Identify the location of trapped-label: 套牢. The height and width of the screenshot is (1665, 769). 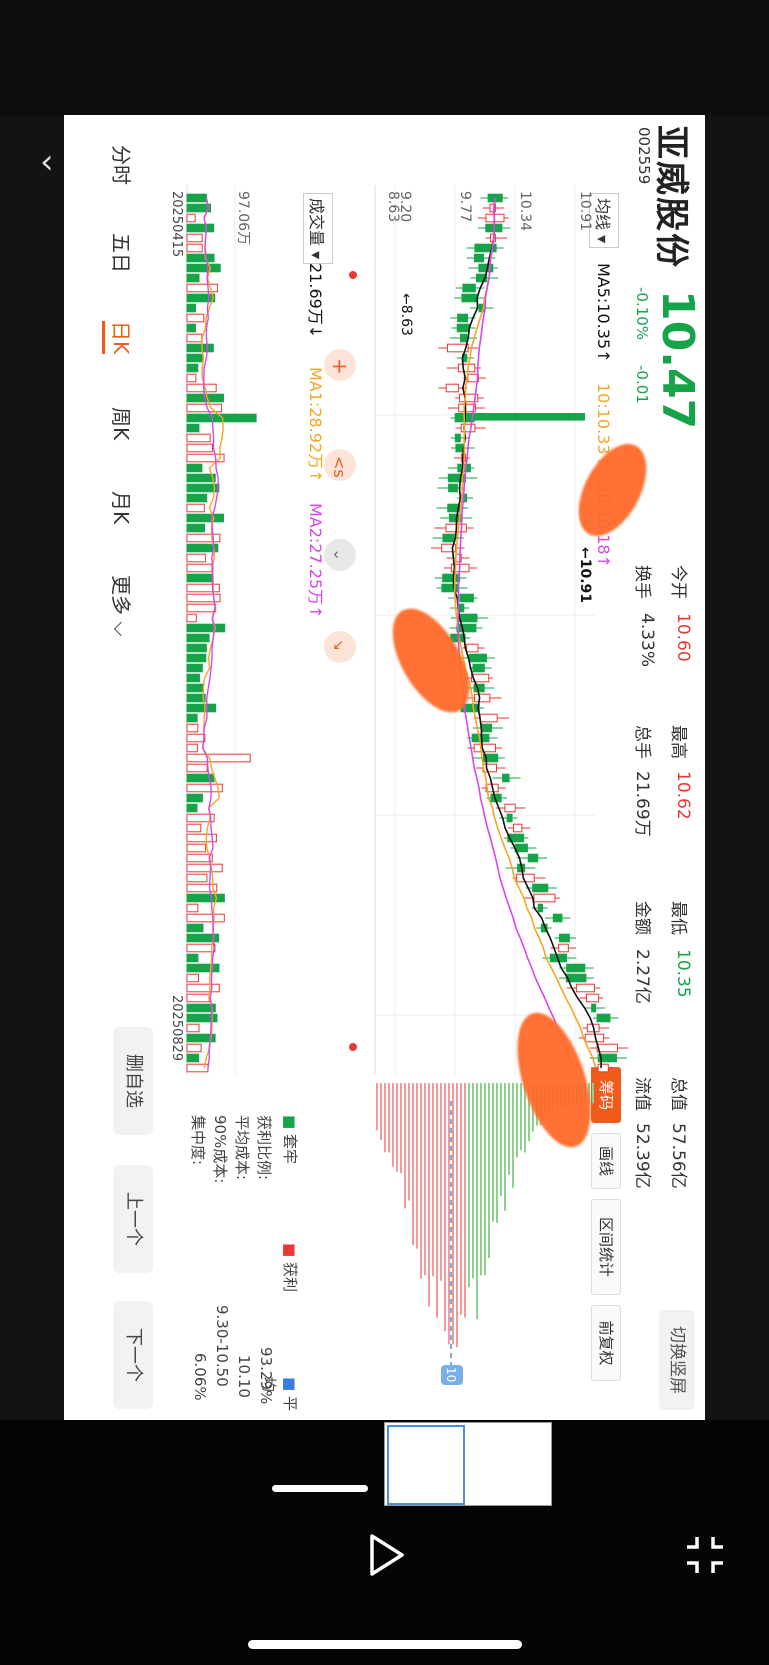
(290, 1148).